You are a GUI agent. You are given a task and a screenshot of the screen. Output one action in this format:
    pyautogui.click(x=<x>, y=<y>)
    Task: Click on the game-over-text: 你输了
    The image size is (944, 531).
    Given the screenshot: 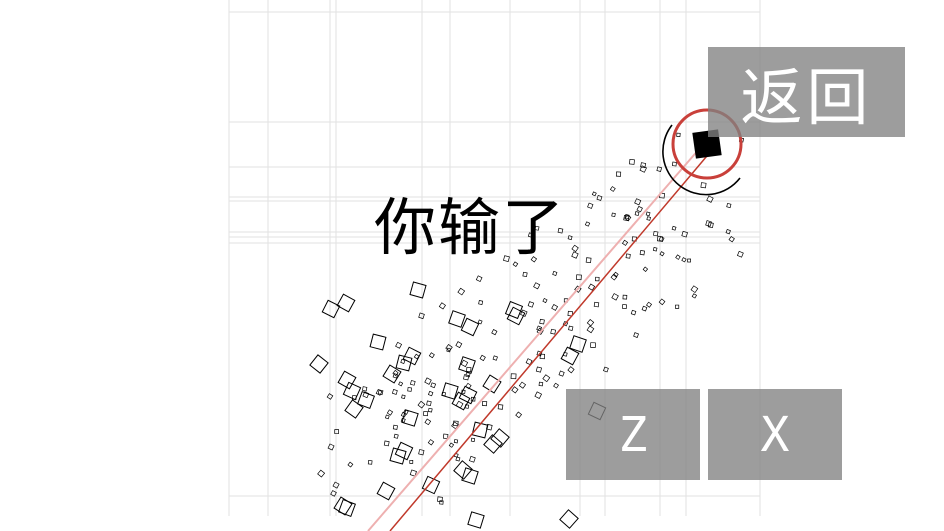 What is the action you would take?
    pyautogui.click(x=470, y=227)
    